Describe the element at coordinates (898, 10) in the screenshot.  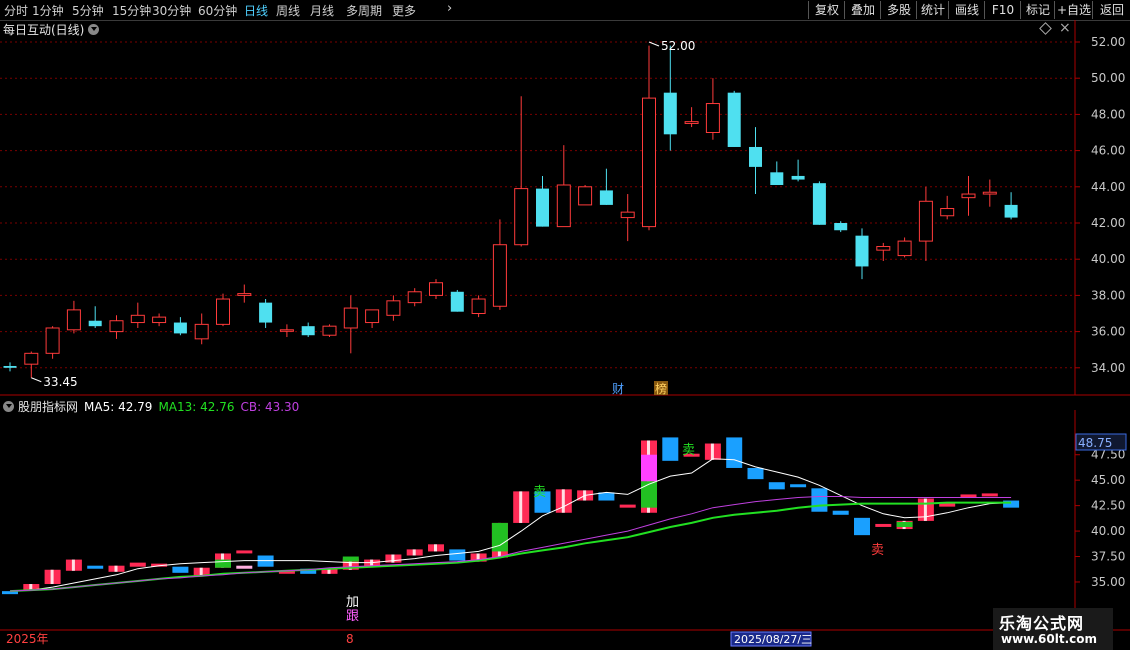
I see `toolbar-button-2: 多股` at that location.